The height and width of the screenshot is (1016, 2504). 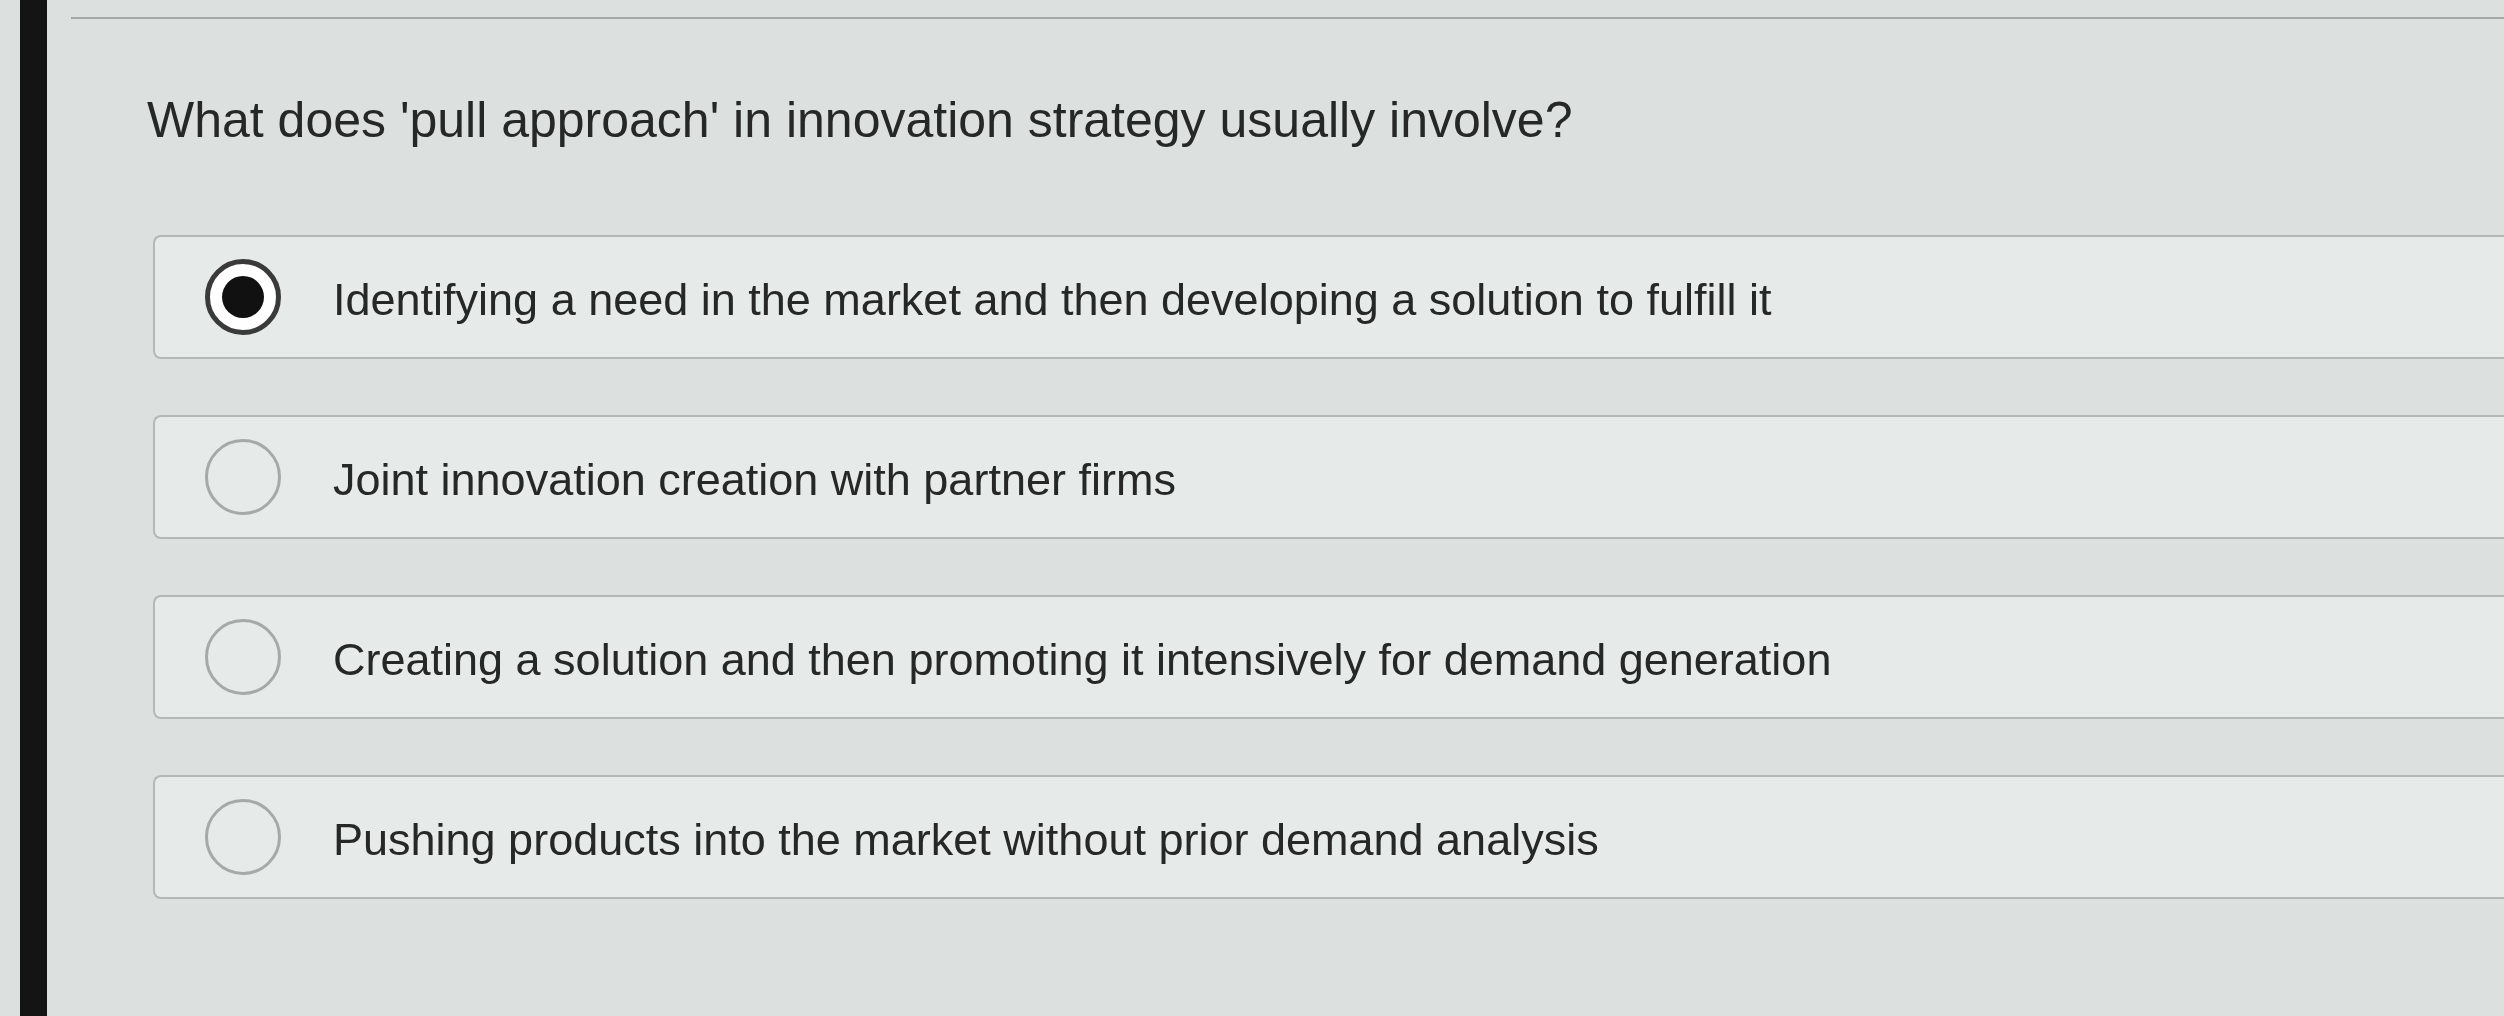 What do you see at coordinates (1328, 837) in the screenshot?
I see `answer-option: Pushing products into the market without prior demand analysis` at bounding box center [1328, 837].